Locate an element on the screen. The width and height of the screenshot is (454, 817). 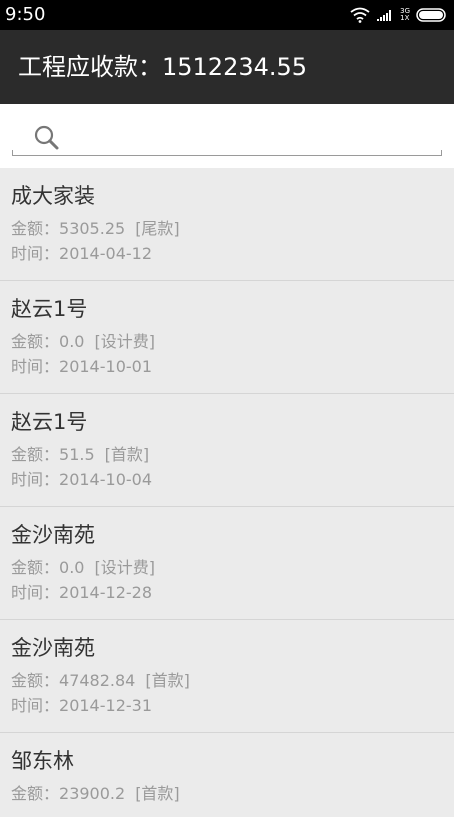
amount-value: 51.5 is located at coordinates (77, 454).